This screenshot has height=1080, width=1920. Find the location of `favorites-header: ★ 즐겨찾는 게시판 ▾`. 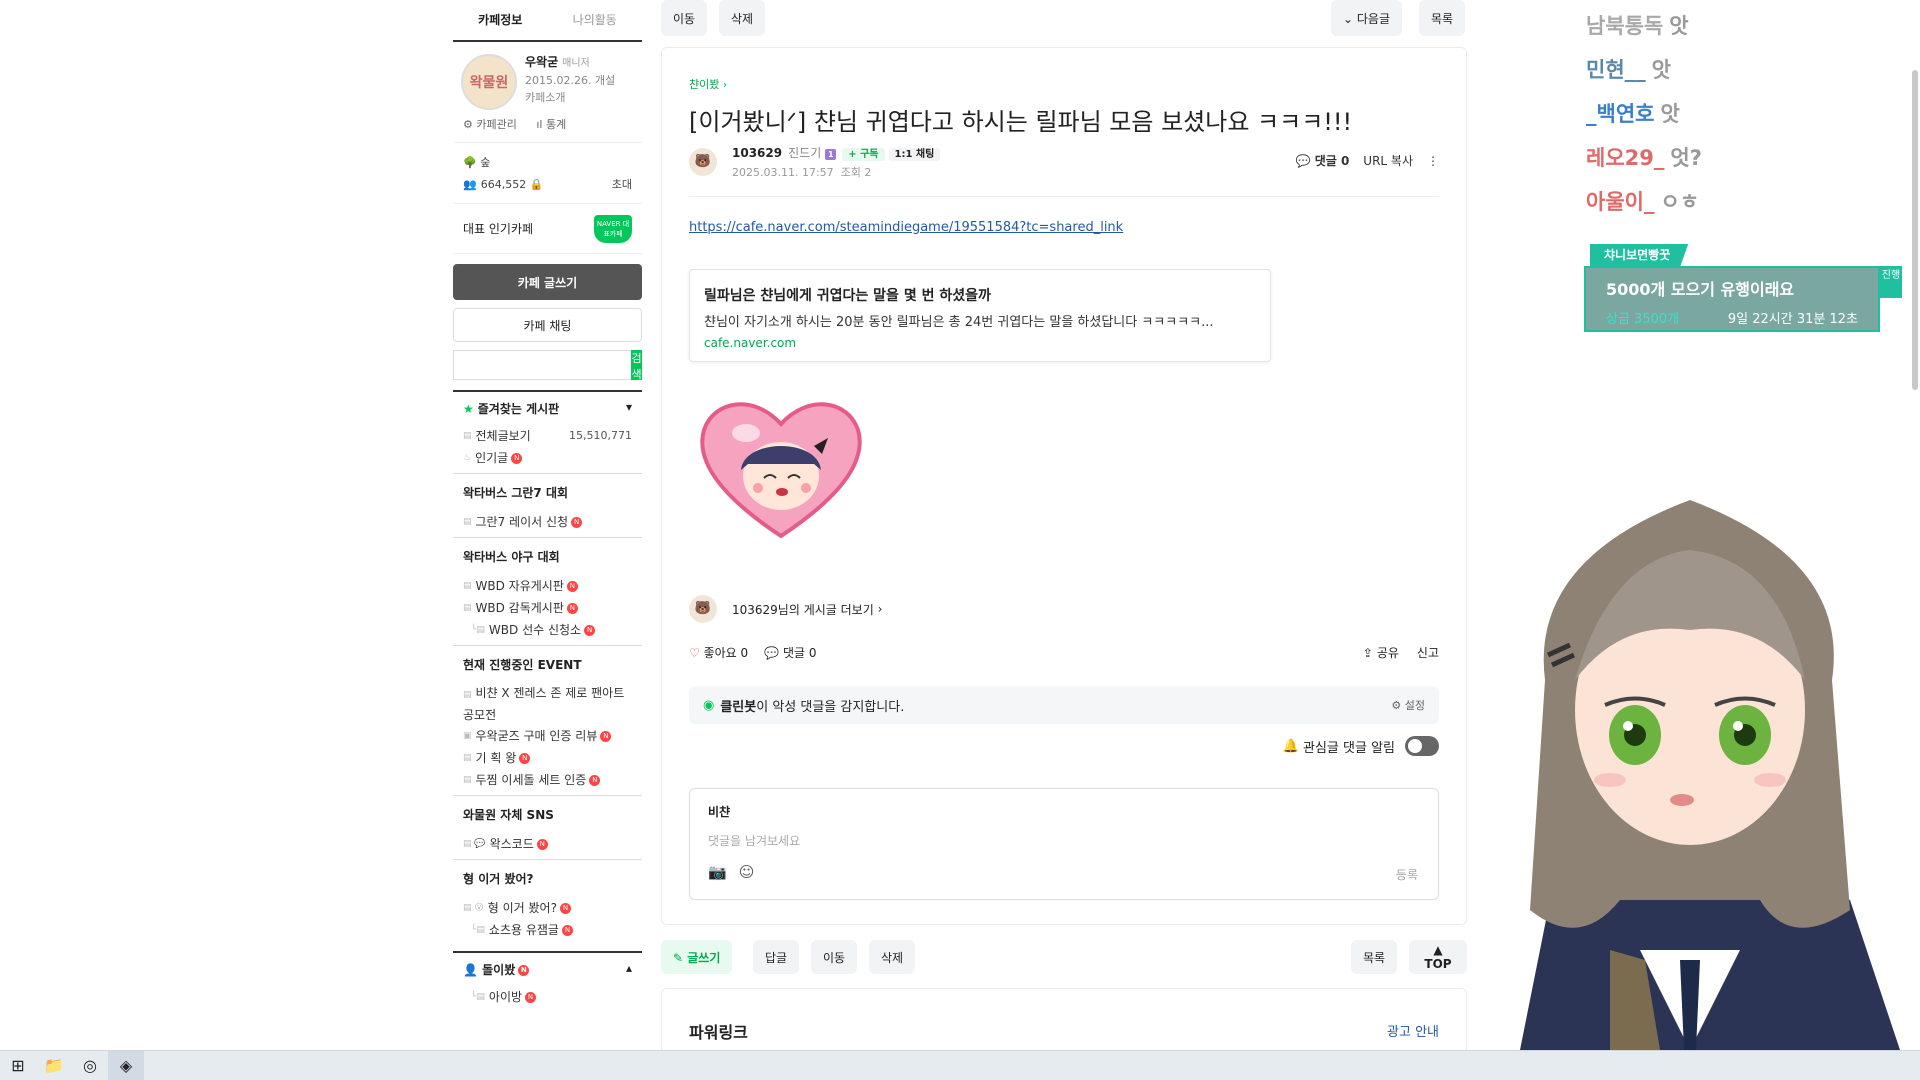

favorites-header: ★ 즐겨찾는 게시판 ▾ is located at coordinates (547, 407).